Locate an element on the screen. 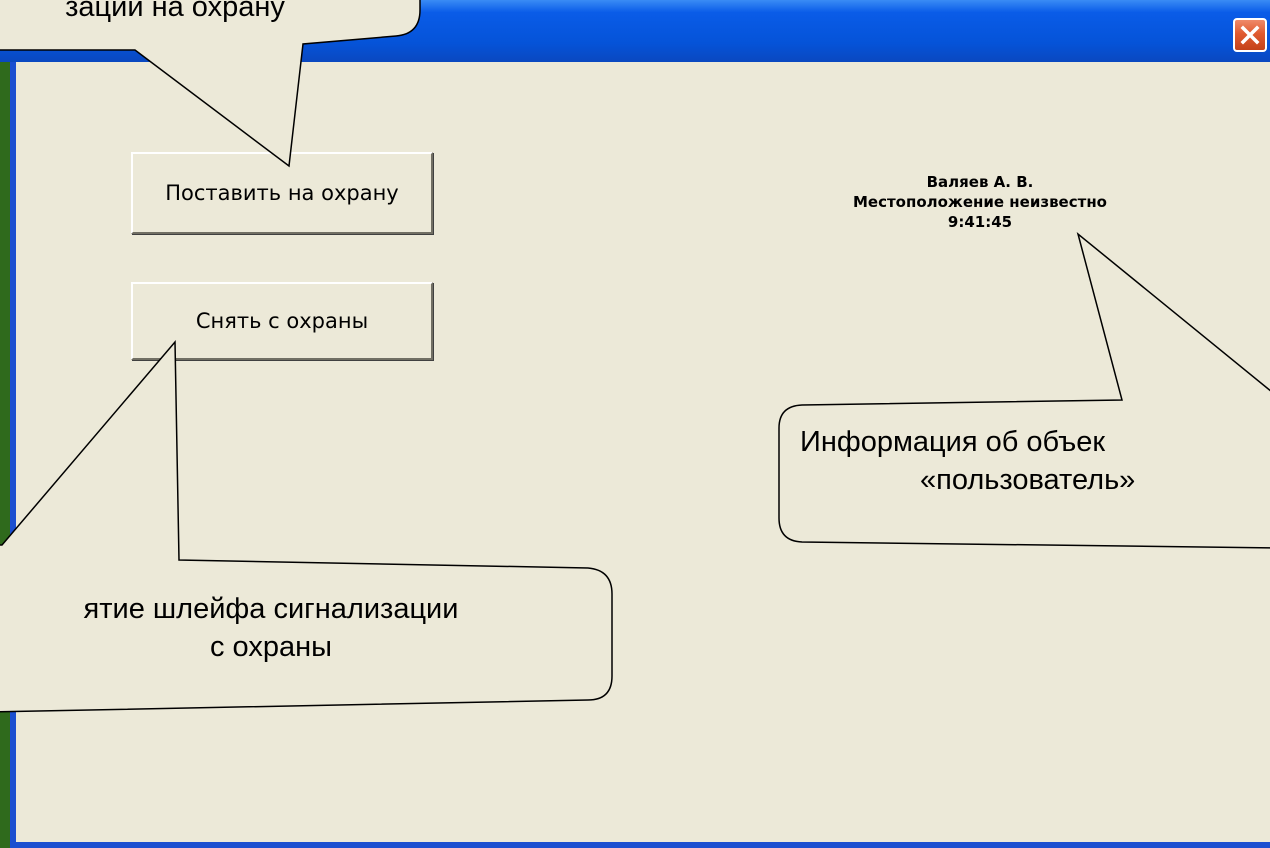 The image size is (1270, 848). callout-right-text: Информация об объек «пользователь» is located at coordinates (1035, 461).